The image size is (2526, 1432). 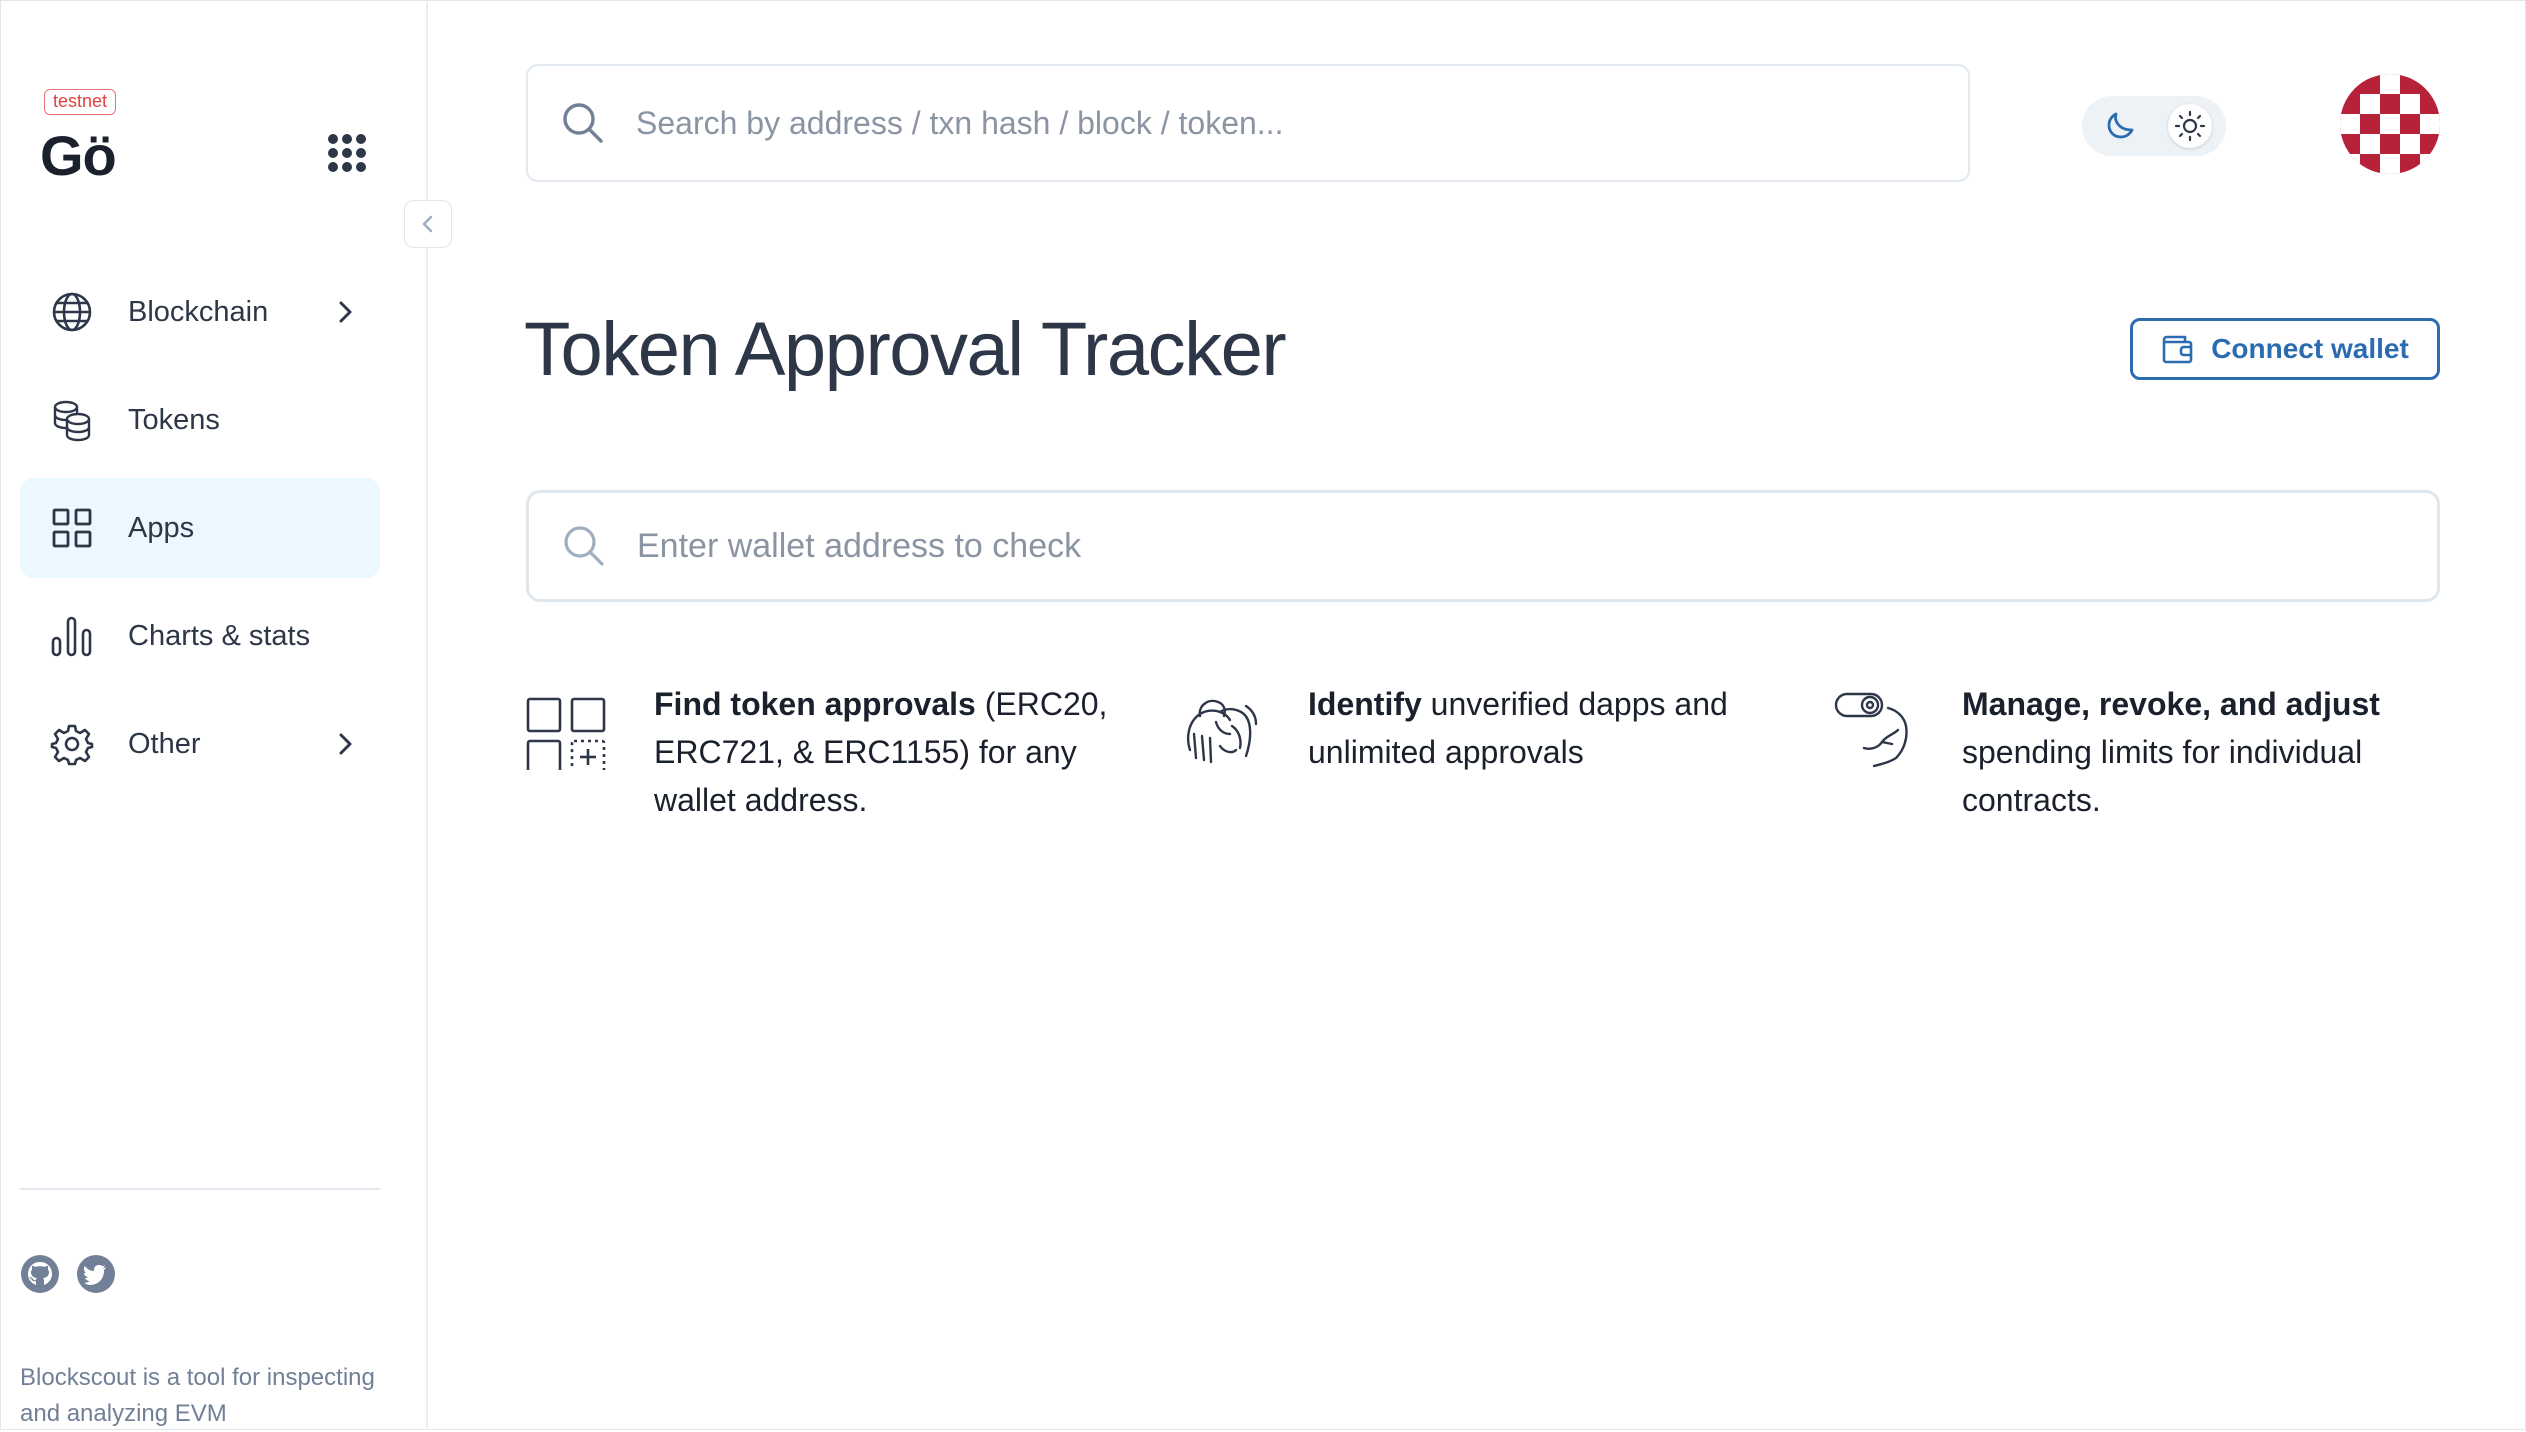 I want to click on connect-wallet-button: Connect wallet, so click(x=2285, y=349).